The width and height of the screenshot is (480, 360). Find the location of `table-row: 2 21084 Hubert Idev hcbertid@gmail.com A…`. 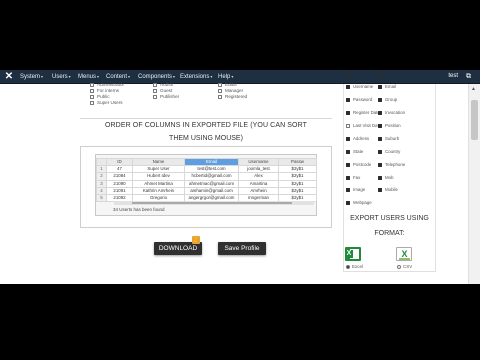

table-row: 2 21084 Hubert Idev hcbertid@gmail.com A… is located at coordinates (206, 176).